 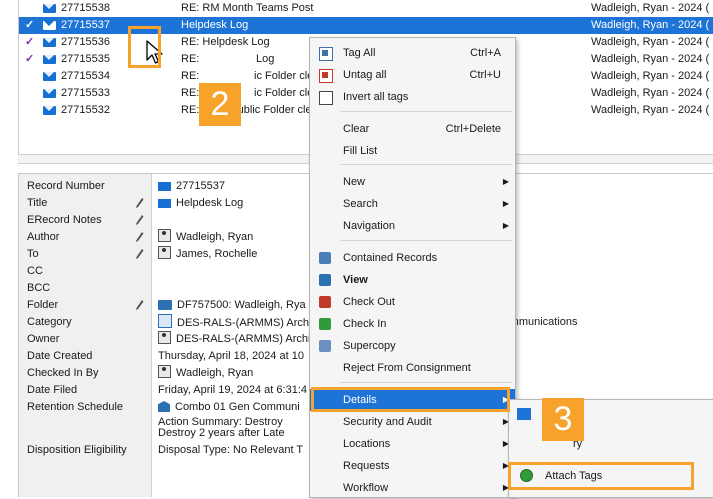 What do you see at coordinates (60, 356) in the screenshot?
I see `property-label: Date Created` at bounding box center [60, 356].